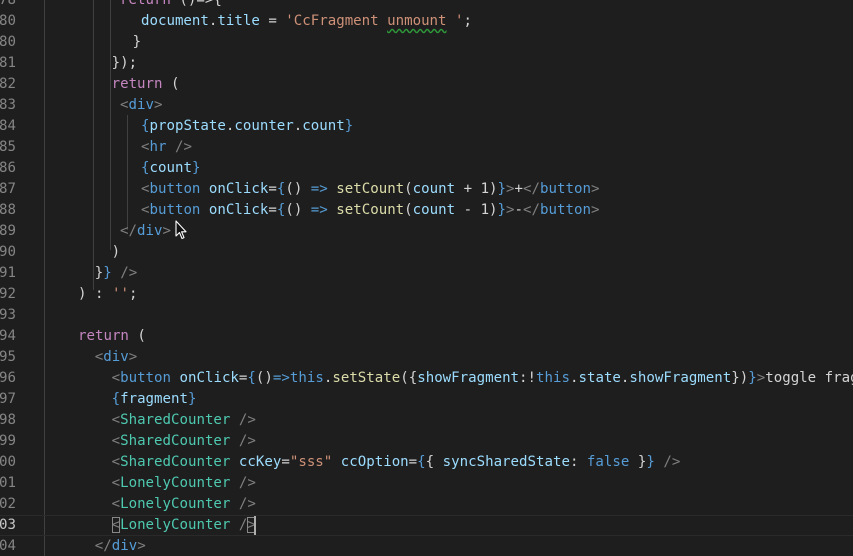  I want to click on code-token: state, so click(599, 378).